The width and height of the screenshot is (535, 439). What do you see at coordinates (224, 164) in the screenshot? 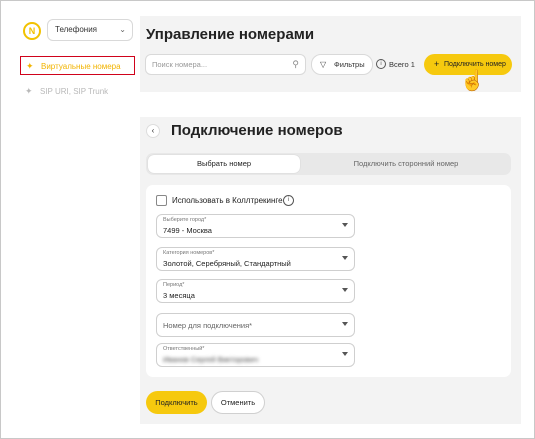
I see `tab-choose-number: Выбрать номер` at bounding box center [224, 164].